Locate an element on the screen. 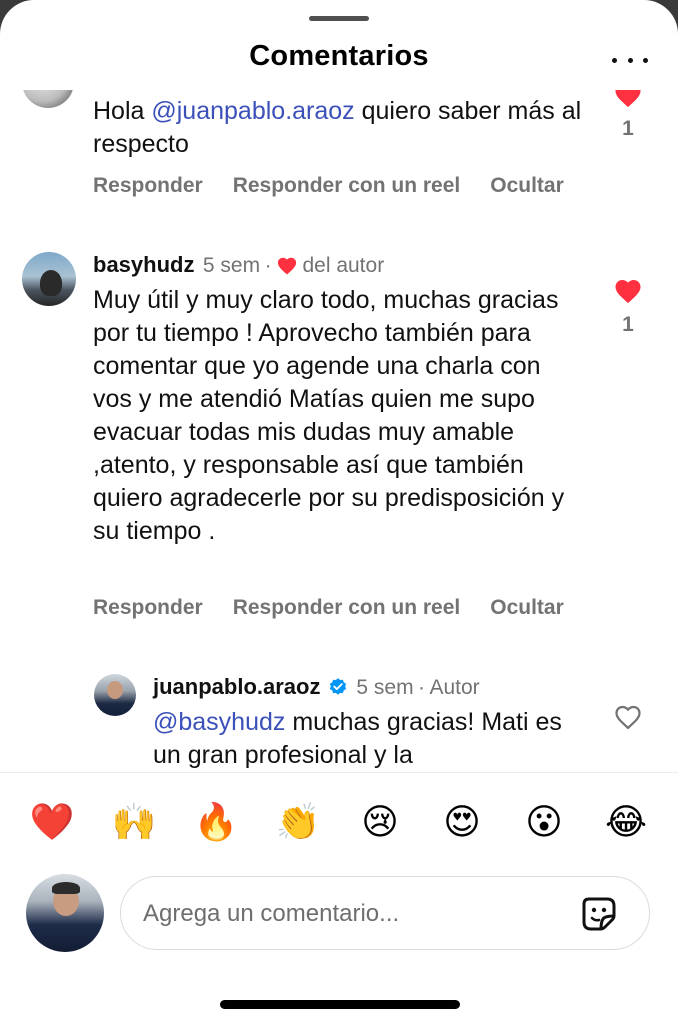 The height and width of the screenshot is (1024, 678). more-horizontal-icon is located at coordinates (614, 60).